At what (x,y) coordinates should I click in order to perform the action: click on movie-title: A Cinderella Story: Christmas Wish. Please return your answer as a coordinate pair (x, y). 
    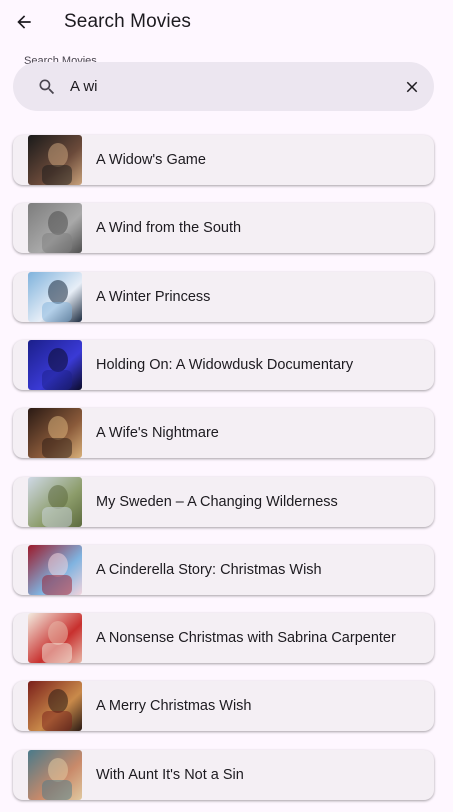
    Looking at the image, I should click on (209, 569).